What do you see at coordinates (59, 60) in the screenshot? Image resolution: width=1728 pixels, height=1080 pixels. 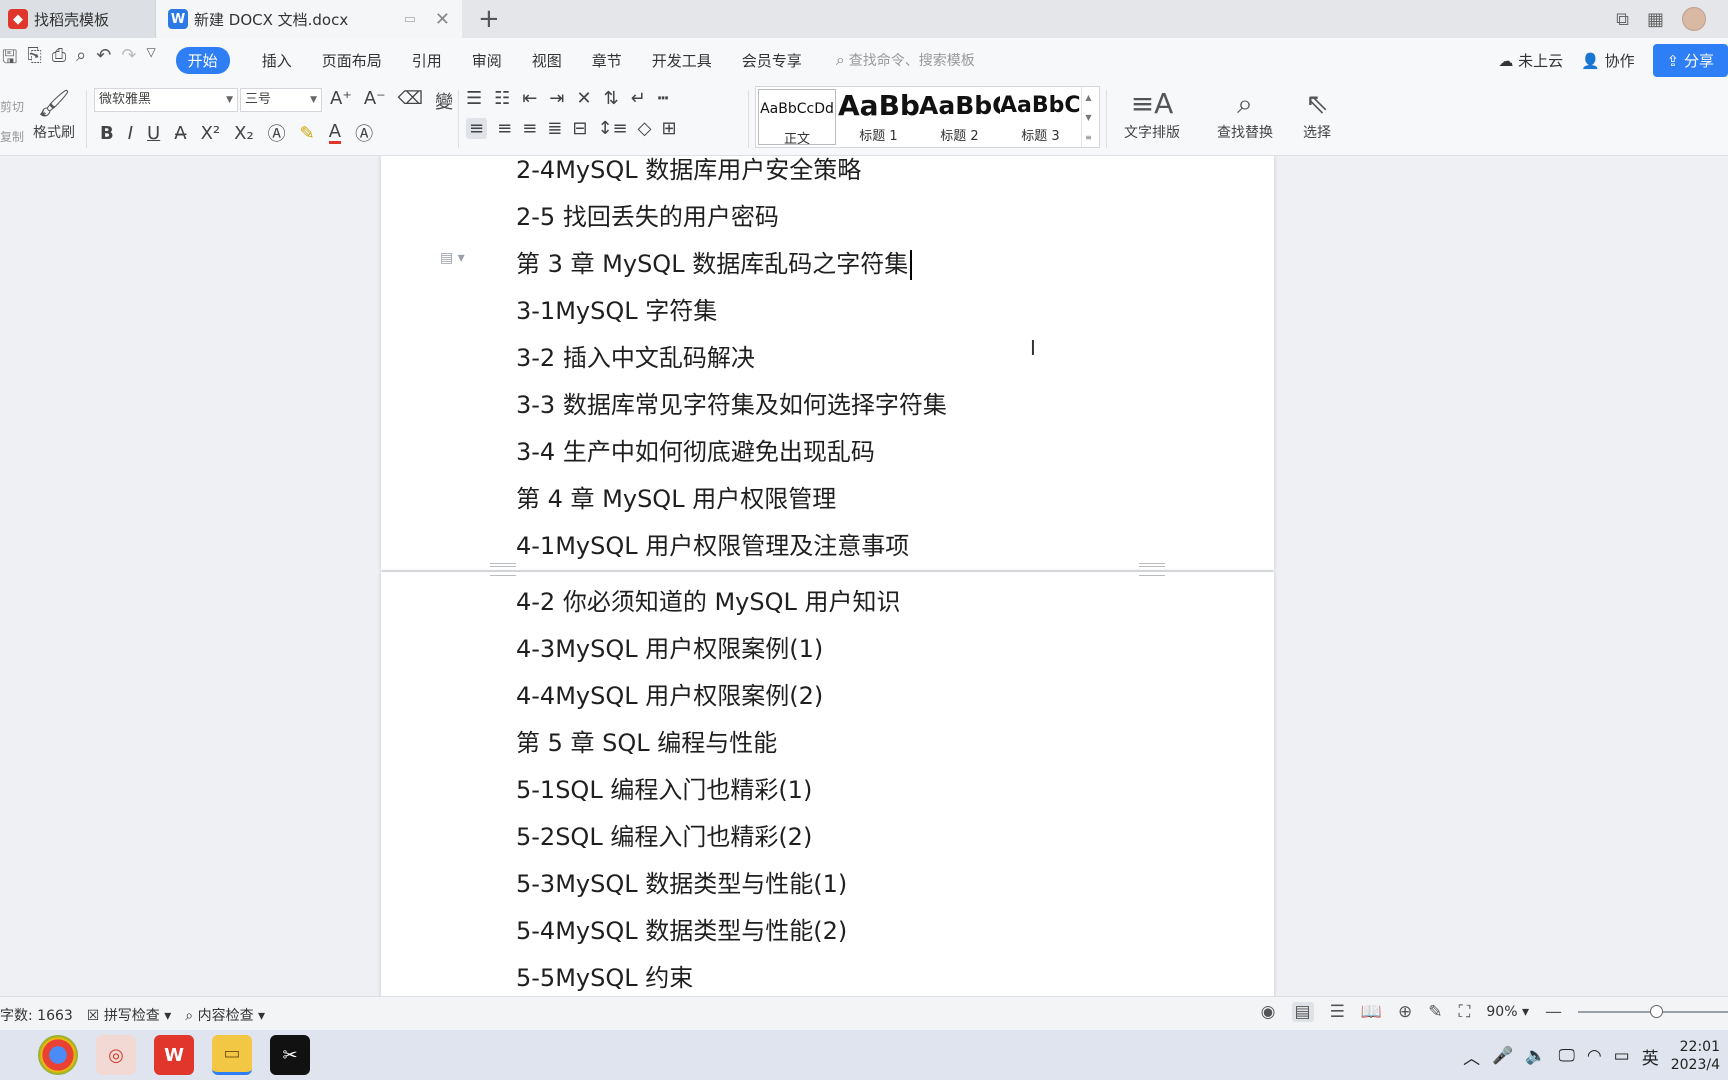 I see `print-icon: ⎙` at bounding box center [59, 60].